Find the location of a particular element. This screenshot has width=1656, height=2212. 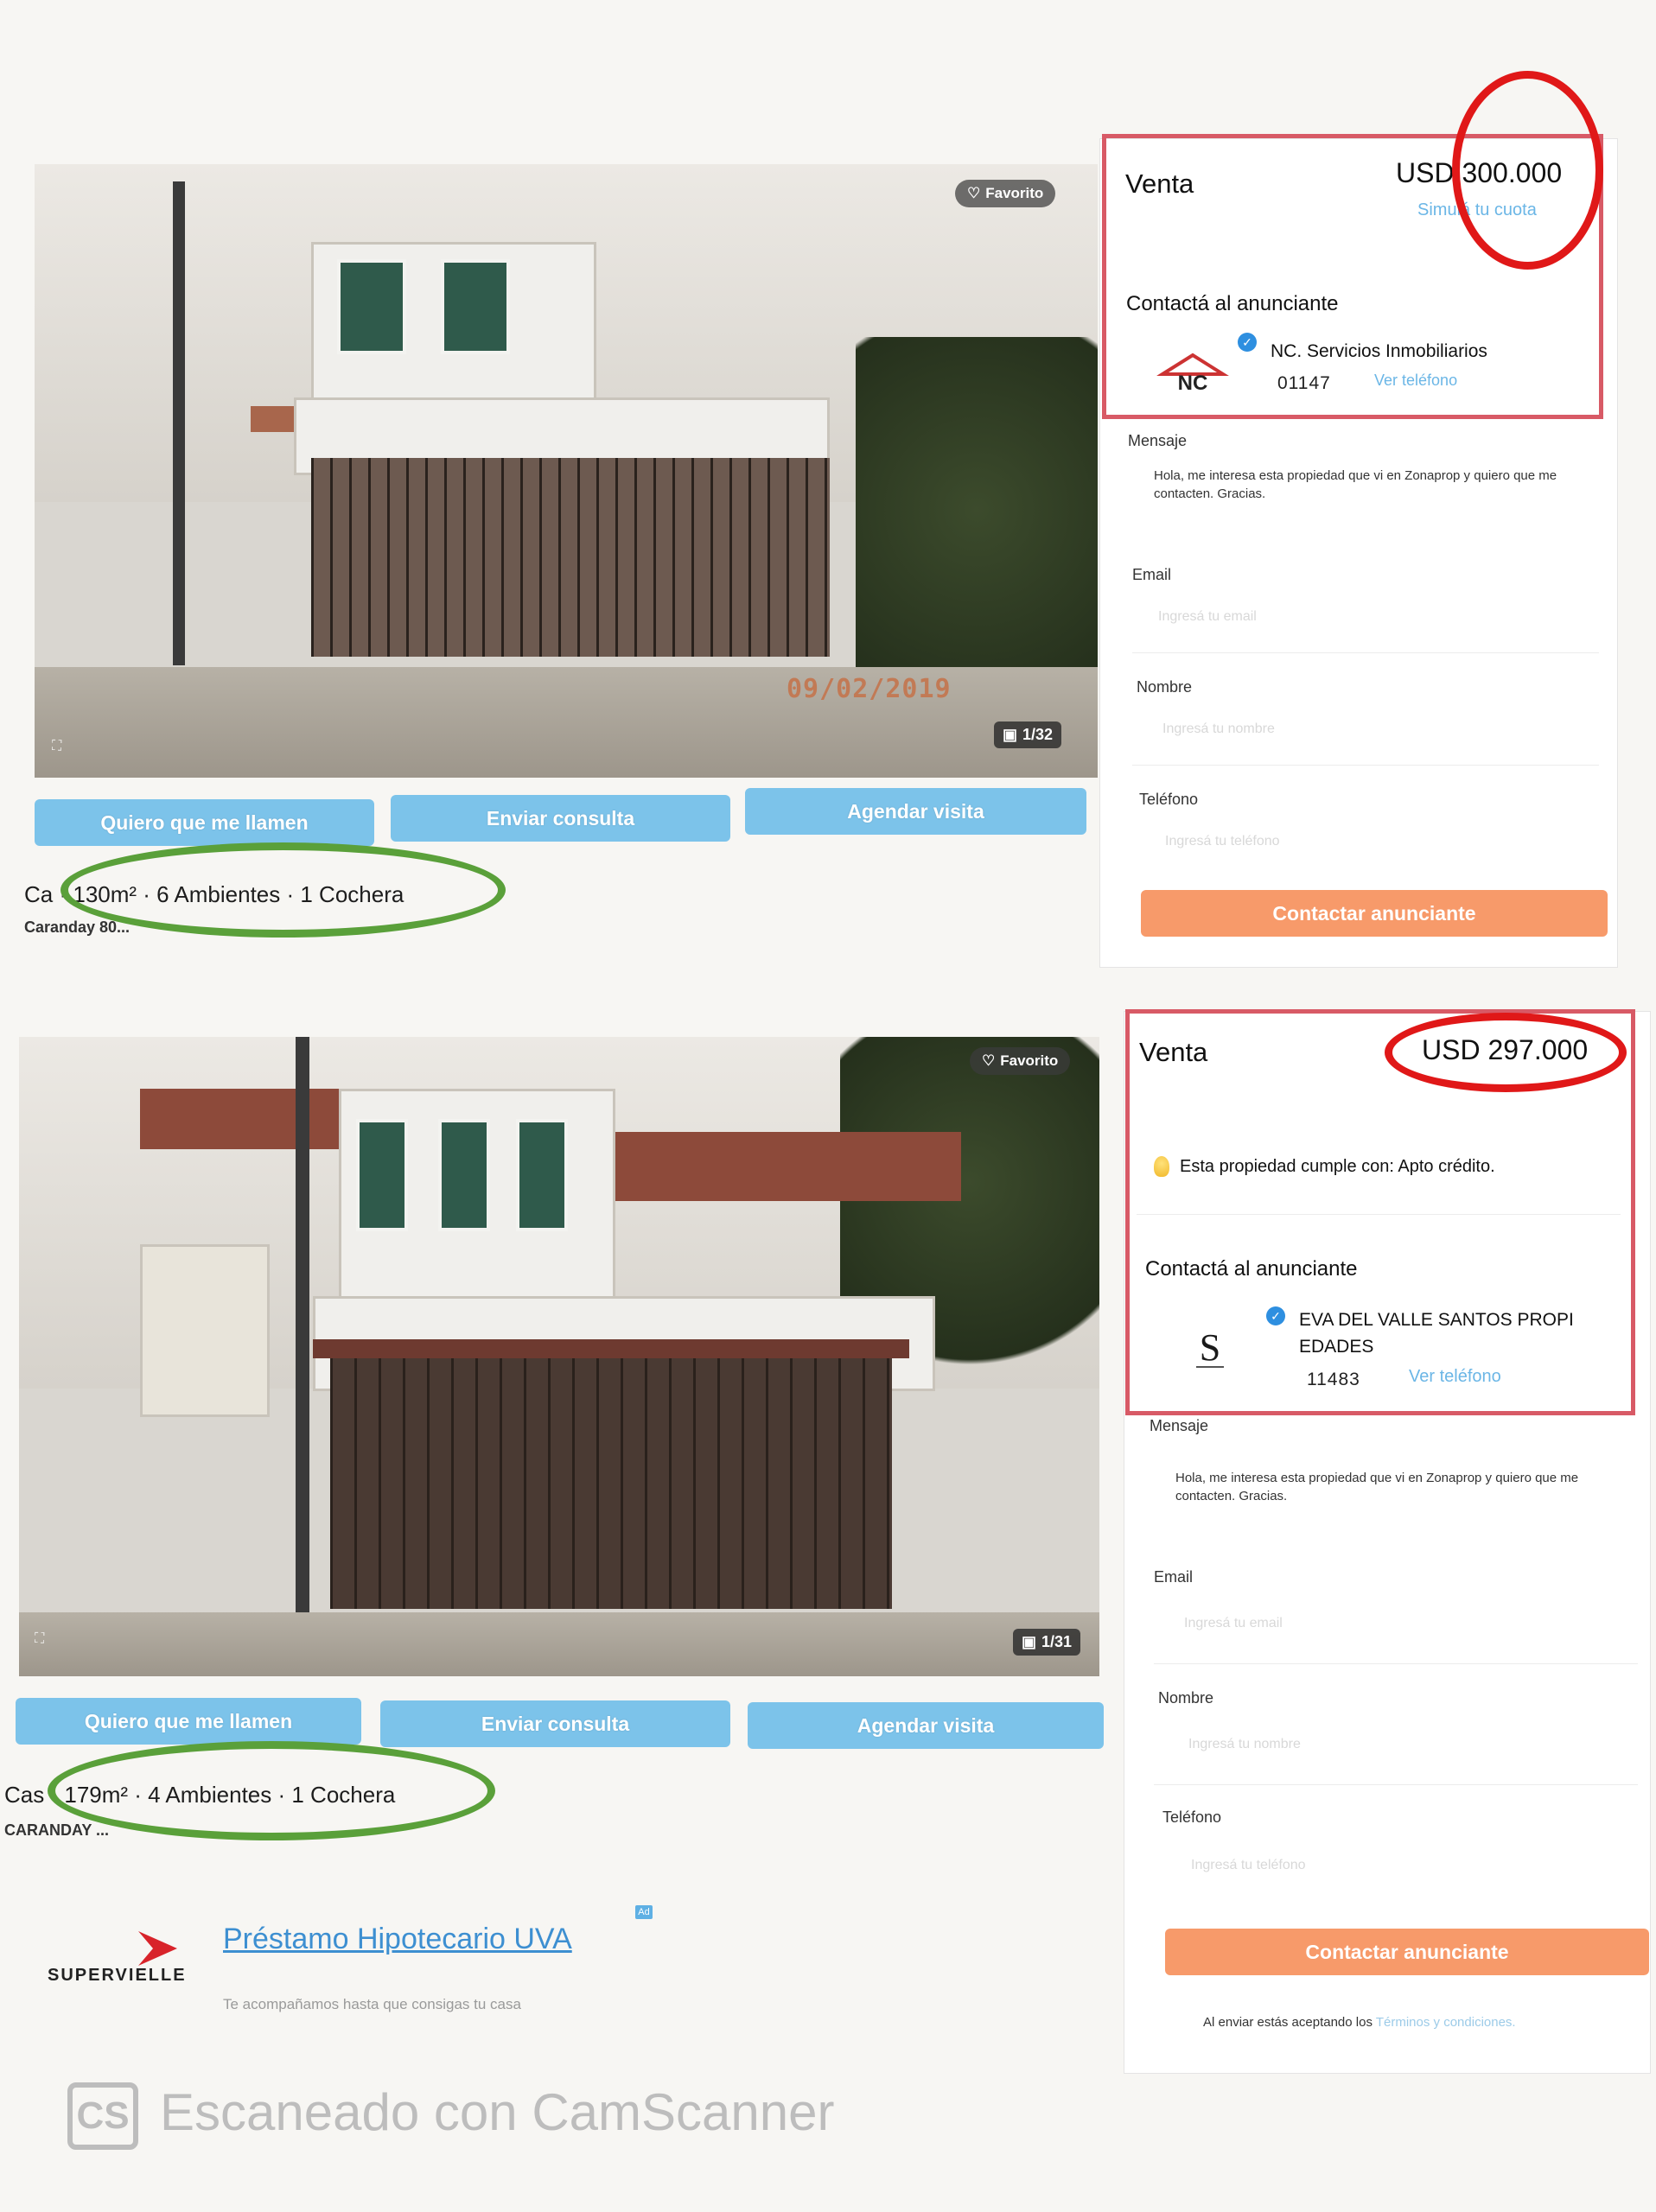

photo-count: 1/32 is located at coordinates (1038, 734).